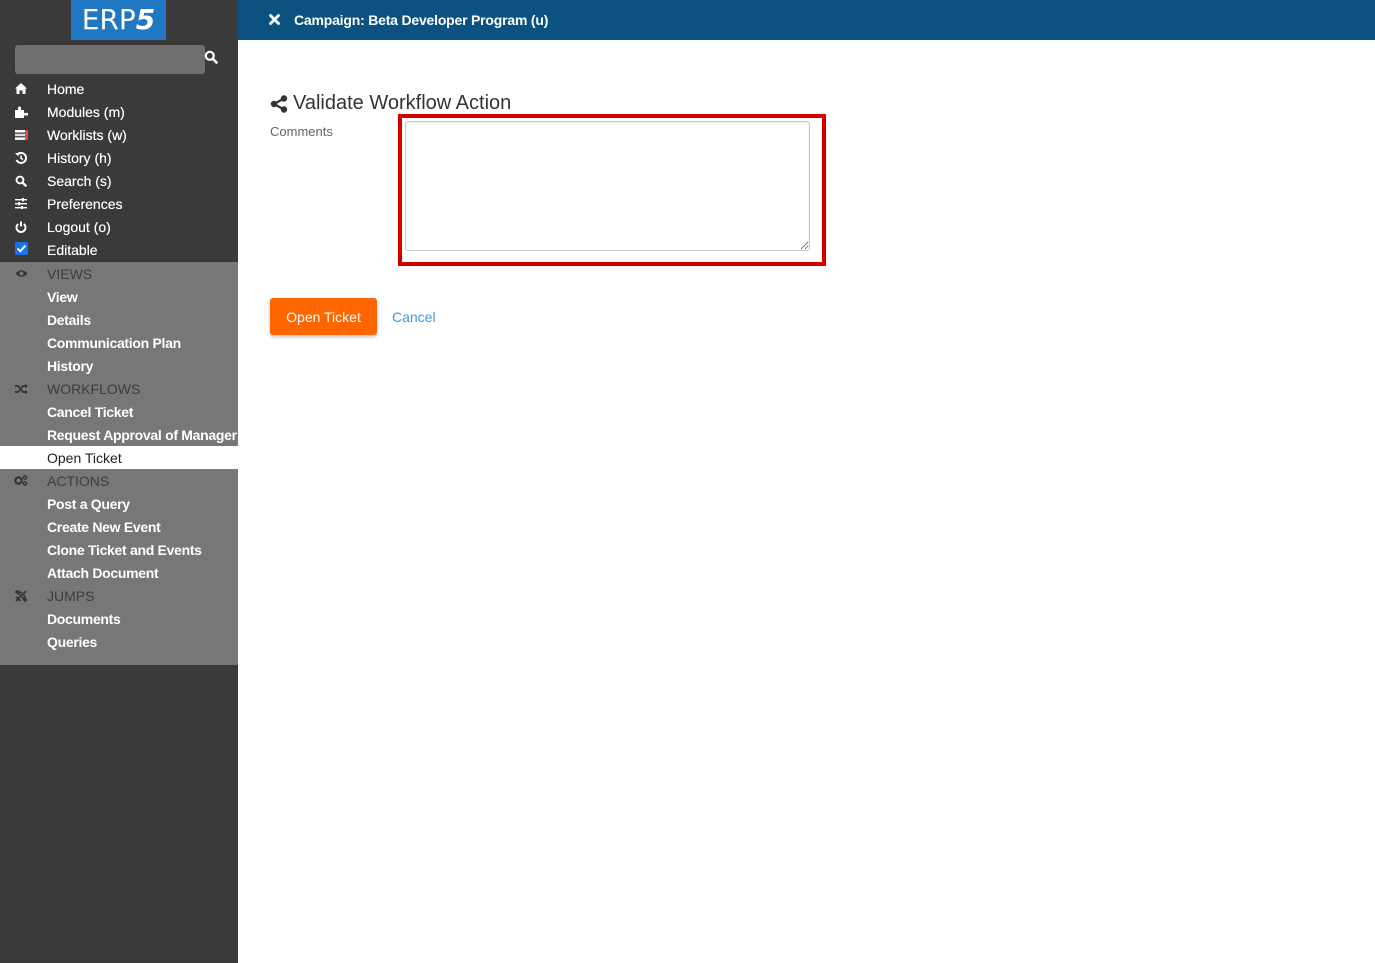 The width and height of the screenshot is (1375, 963). Describe the element at coordinates (85, 203) in the screenshot. I see `sidebar-item-label: Preferences` at that location.